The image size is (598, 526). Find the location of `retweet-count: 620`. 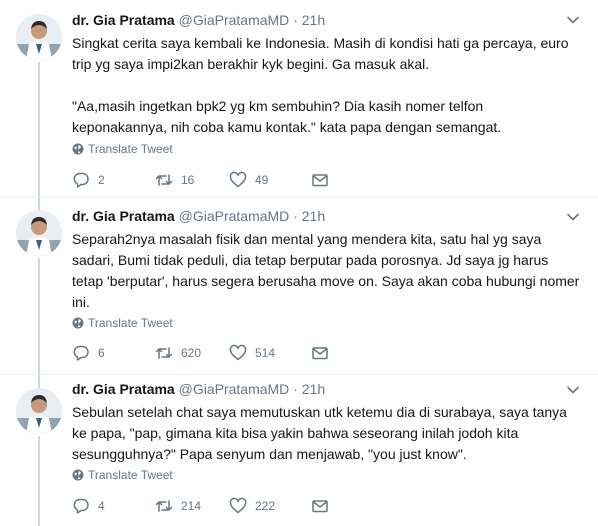

retweet-count: 620 is located at coordinates (191, 353).